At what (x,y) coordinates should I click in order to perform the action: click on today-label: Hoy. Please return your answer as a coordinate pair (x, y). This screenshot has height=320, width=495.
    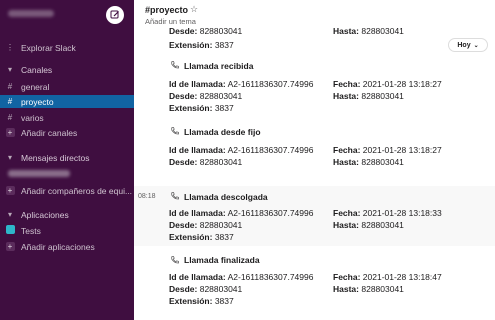
    Looking at the image, I should click on (464, 45).